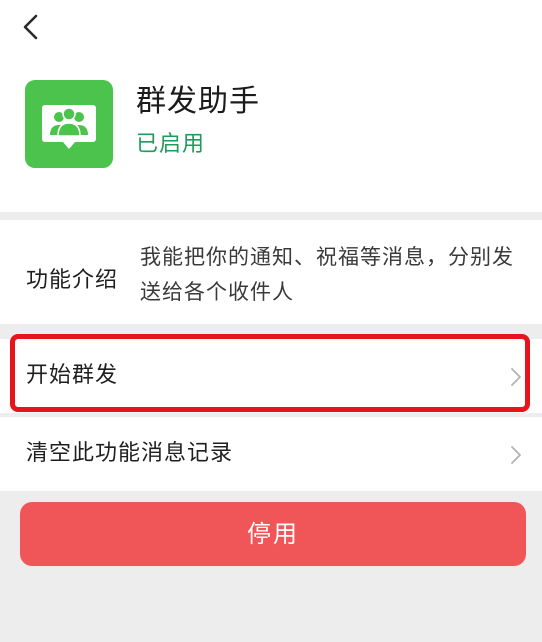  Describe the element at coordinates (171, 144) in the screenshot. I see `app-status: 已启用` at that location.